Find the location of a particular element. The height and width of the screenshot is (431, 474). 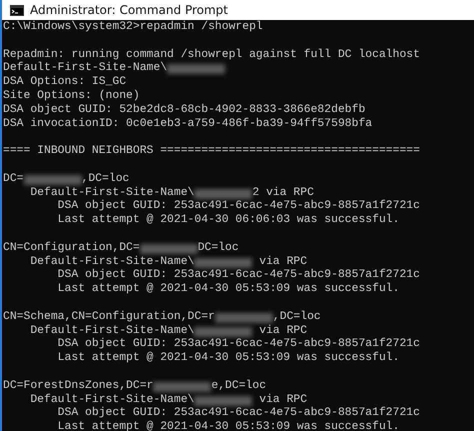

console-line: C:\Windows\system32>repadmin /showrepl is located at coordinates (133, 28).